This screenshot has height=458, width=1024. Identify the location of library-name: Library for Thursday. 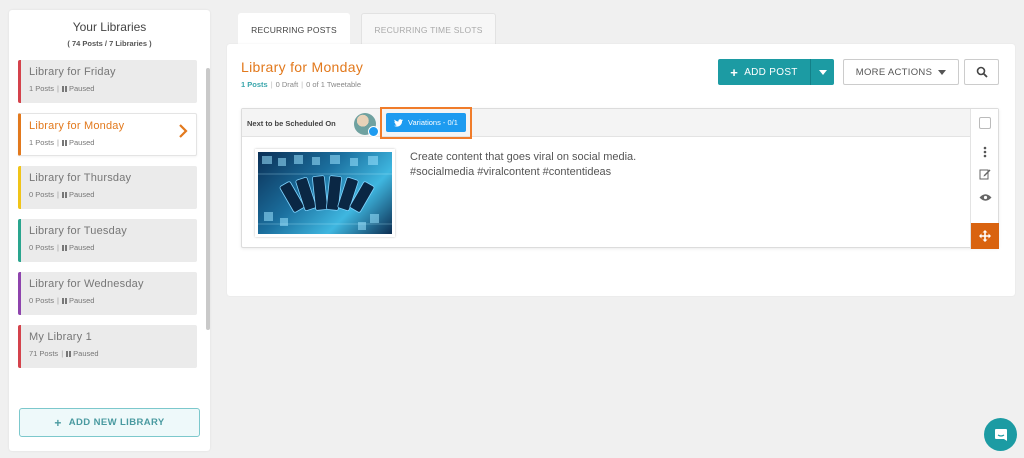
(80, 178).